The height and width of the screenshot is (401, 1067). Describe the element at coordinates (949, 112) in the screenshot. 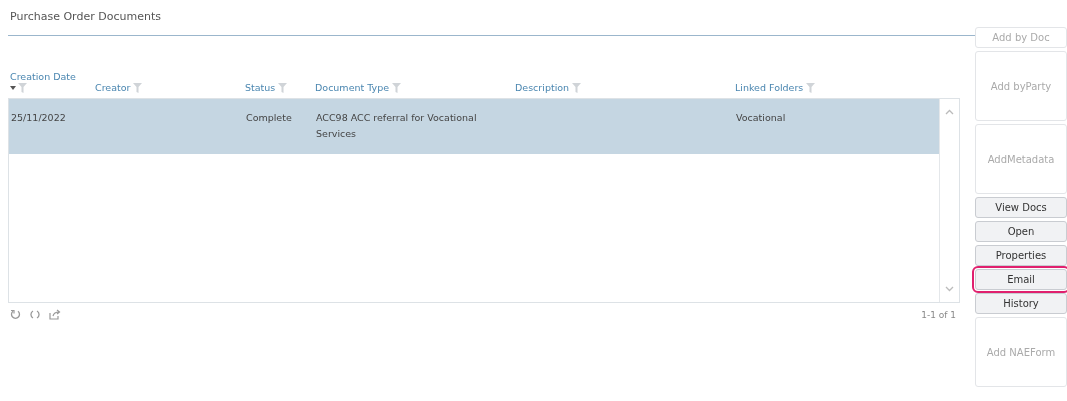

I see `scroll-up-icon` at that location.